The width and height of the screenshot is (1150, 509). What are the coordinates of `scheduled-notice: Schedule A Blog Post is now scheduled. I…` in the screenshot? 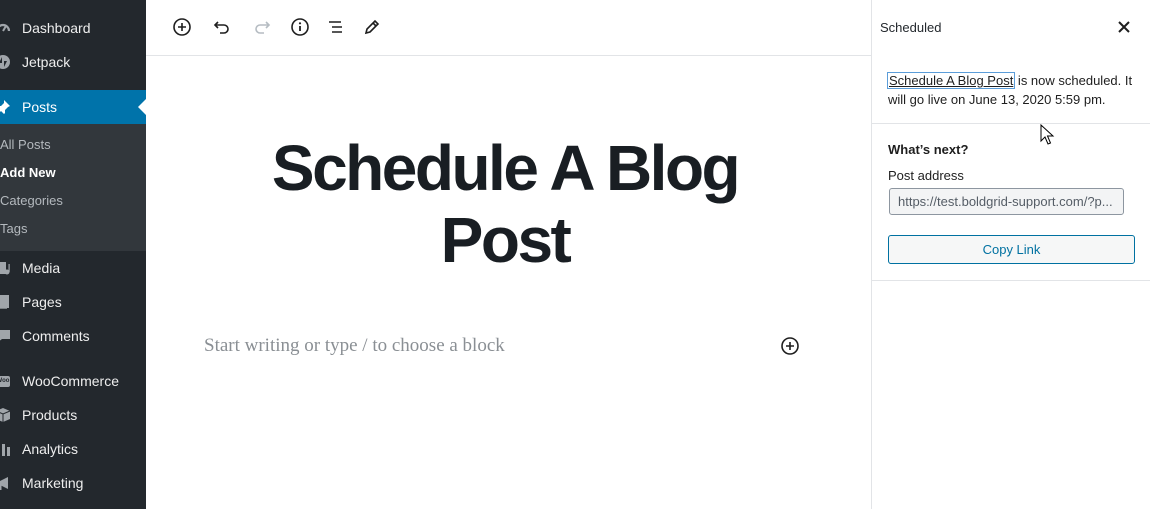 It's located at (1013, 90).